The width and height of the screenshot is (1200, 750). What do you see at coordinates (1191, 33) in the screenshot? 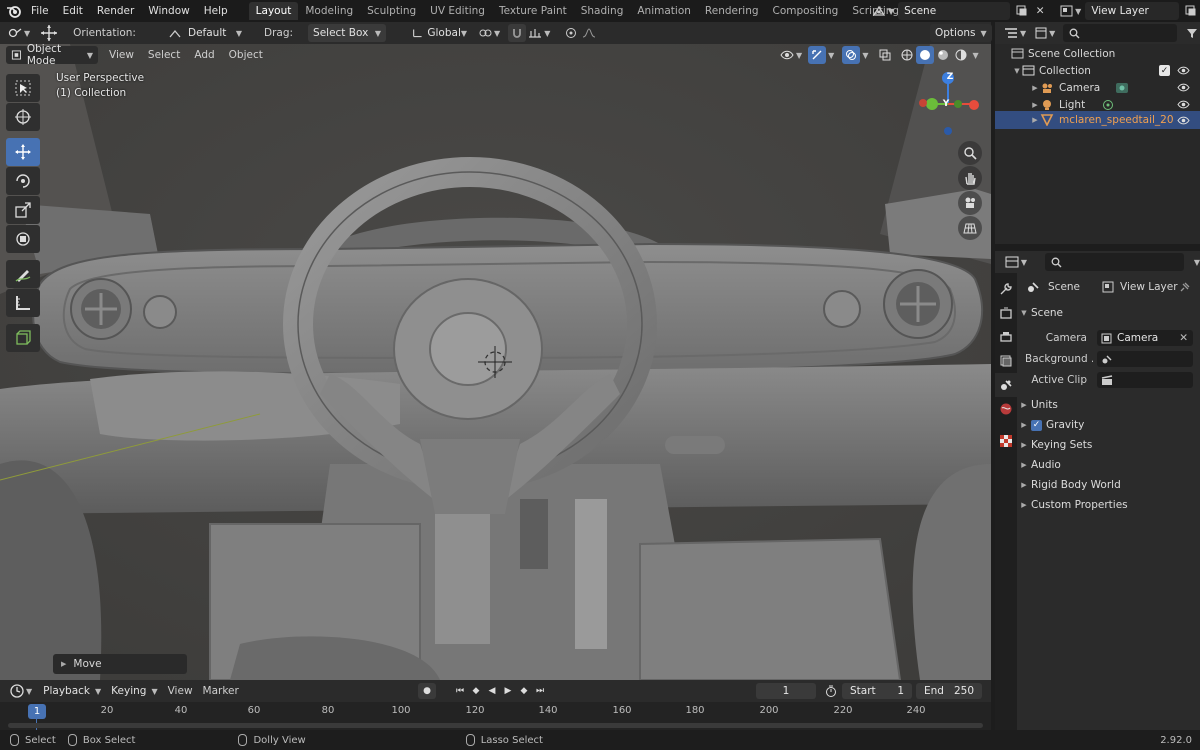
I see `filter-icon` at bounding box center [1191, 33].